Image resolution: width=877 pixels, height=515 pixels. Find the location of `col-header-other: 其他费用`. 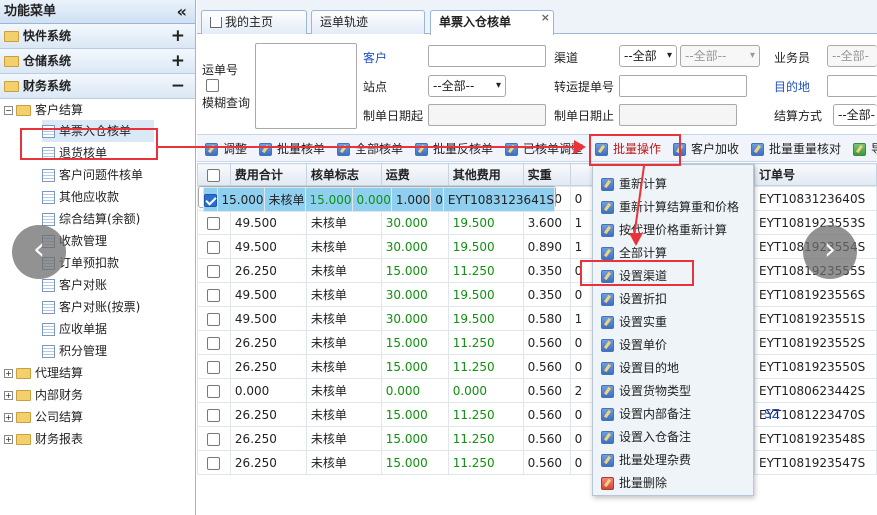

col-header-other: 其他费用 is located at coordinates (485, 174).